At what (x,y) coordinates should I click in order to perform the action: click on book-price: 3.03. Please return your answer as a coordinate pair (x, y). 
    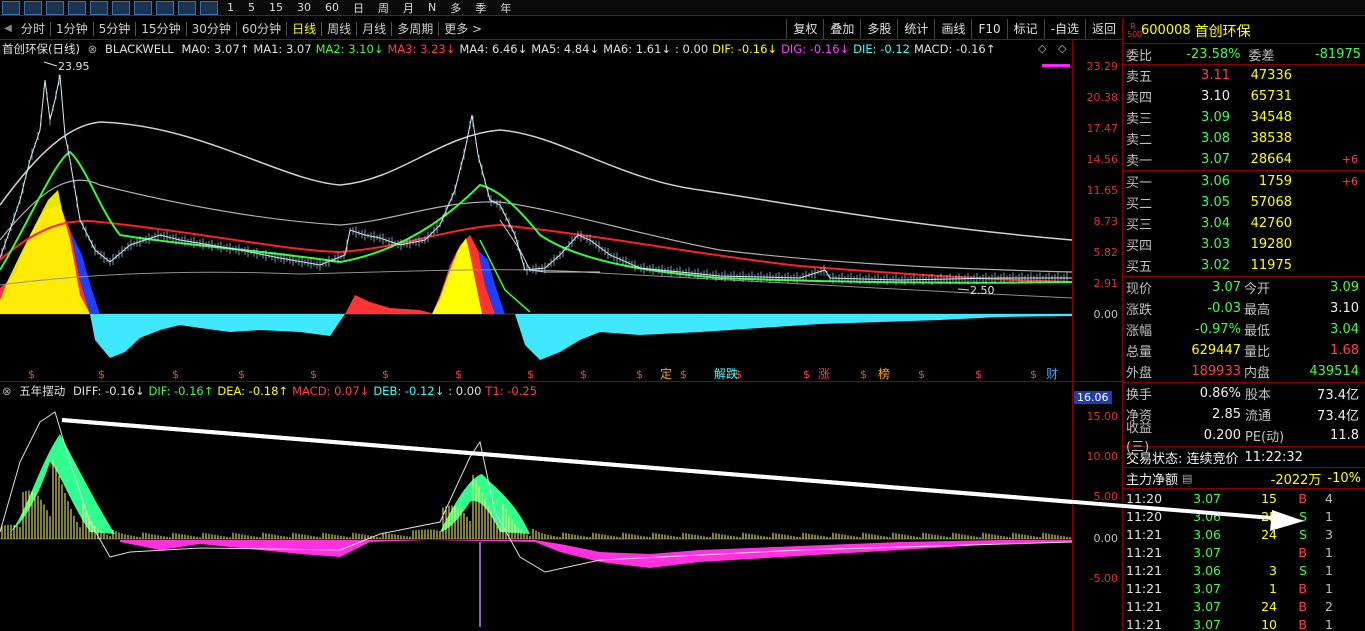
    Looking at the image, I should click on (1215, 244).